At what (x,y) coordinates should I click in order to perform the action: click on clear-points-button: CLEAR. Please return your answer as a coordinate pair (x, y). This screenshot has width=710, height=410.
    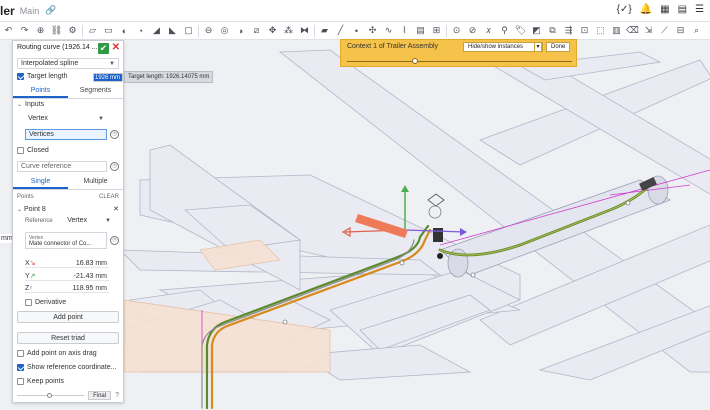
    Looking at the image, I should click on (109, 197).